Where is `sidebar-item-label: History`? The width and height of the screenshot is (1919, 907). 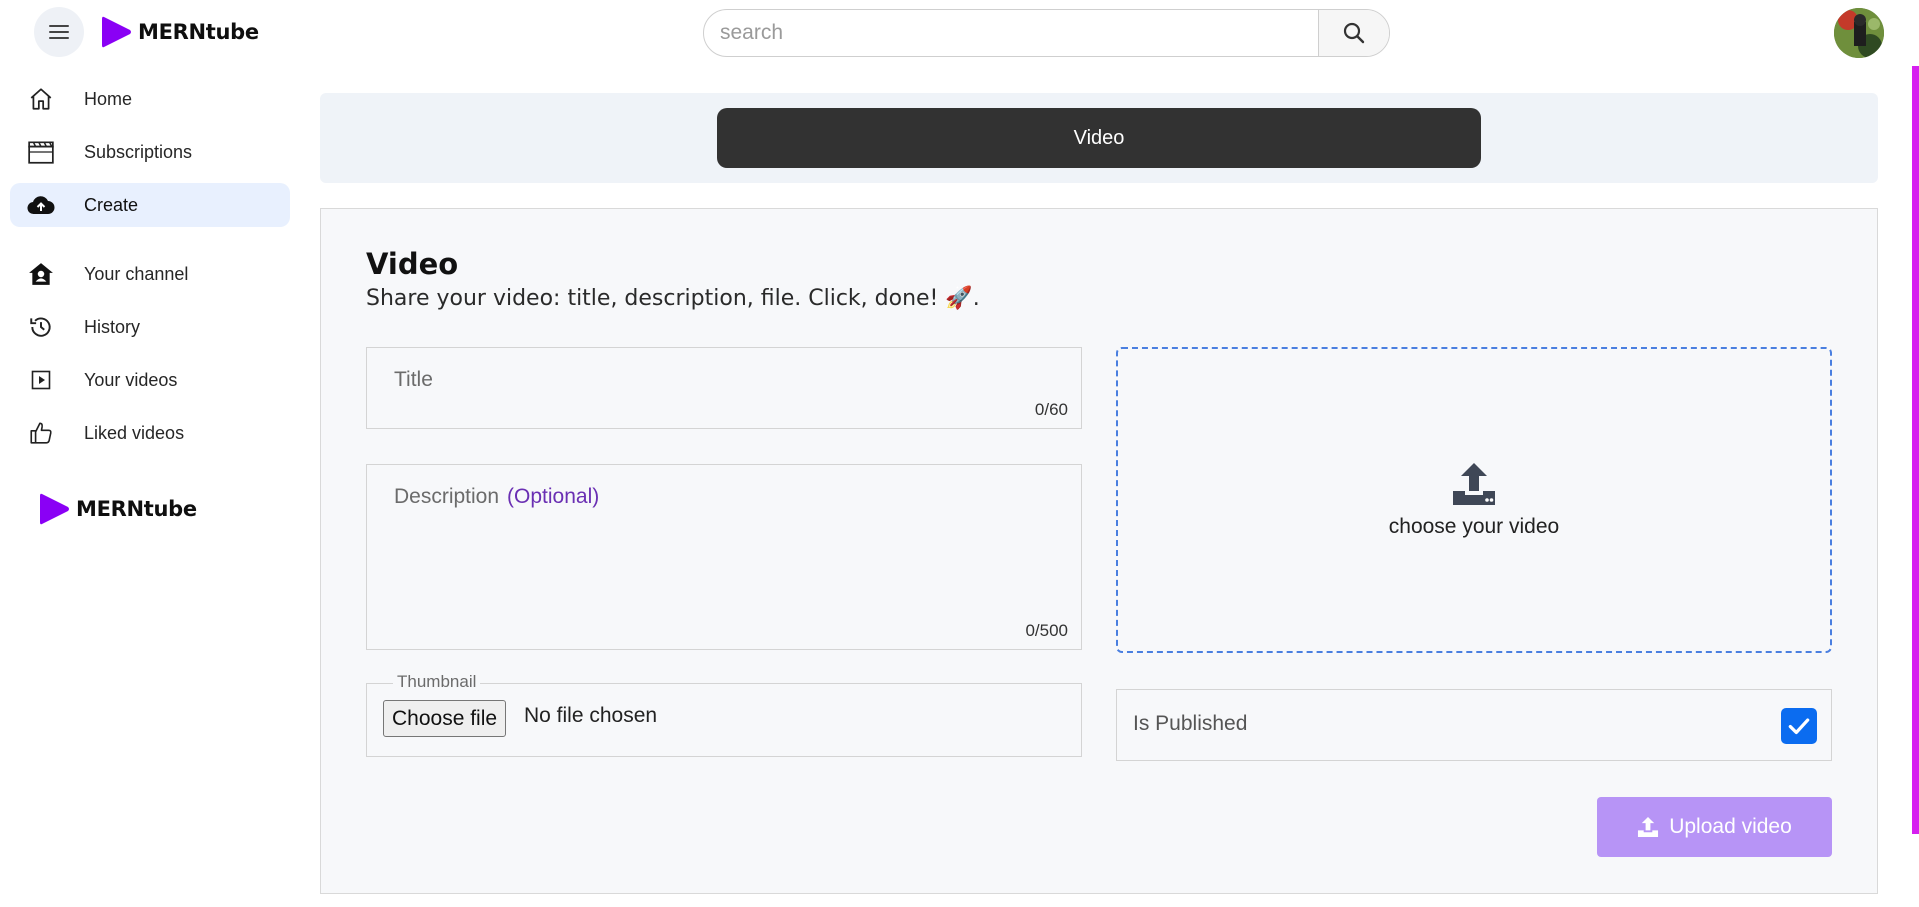 sidebar-item-label: History is located at coordinates (112, 326).